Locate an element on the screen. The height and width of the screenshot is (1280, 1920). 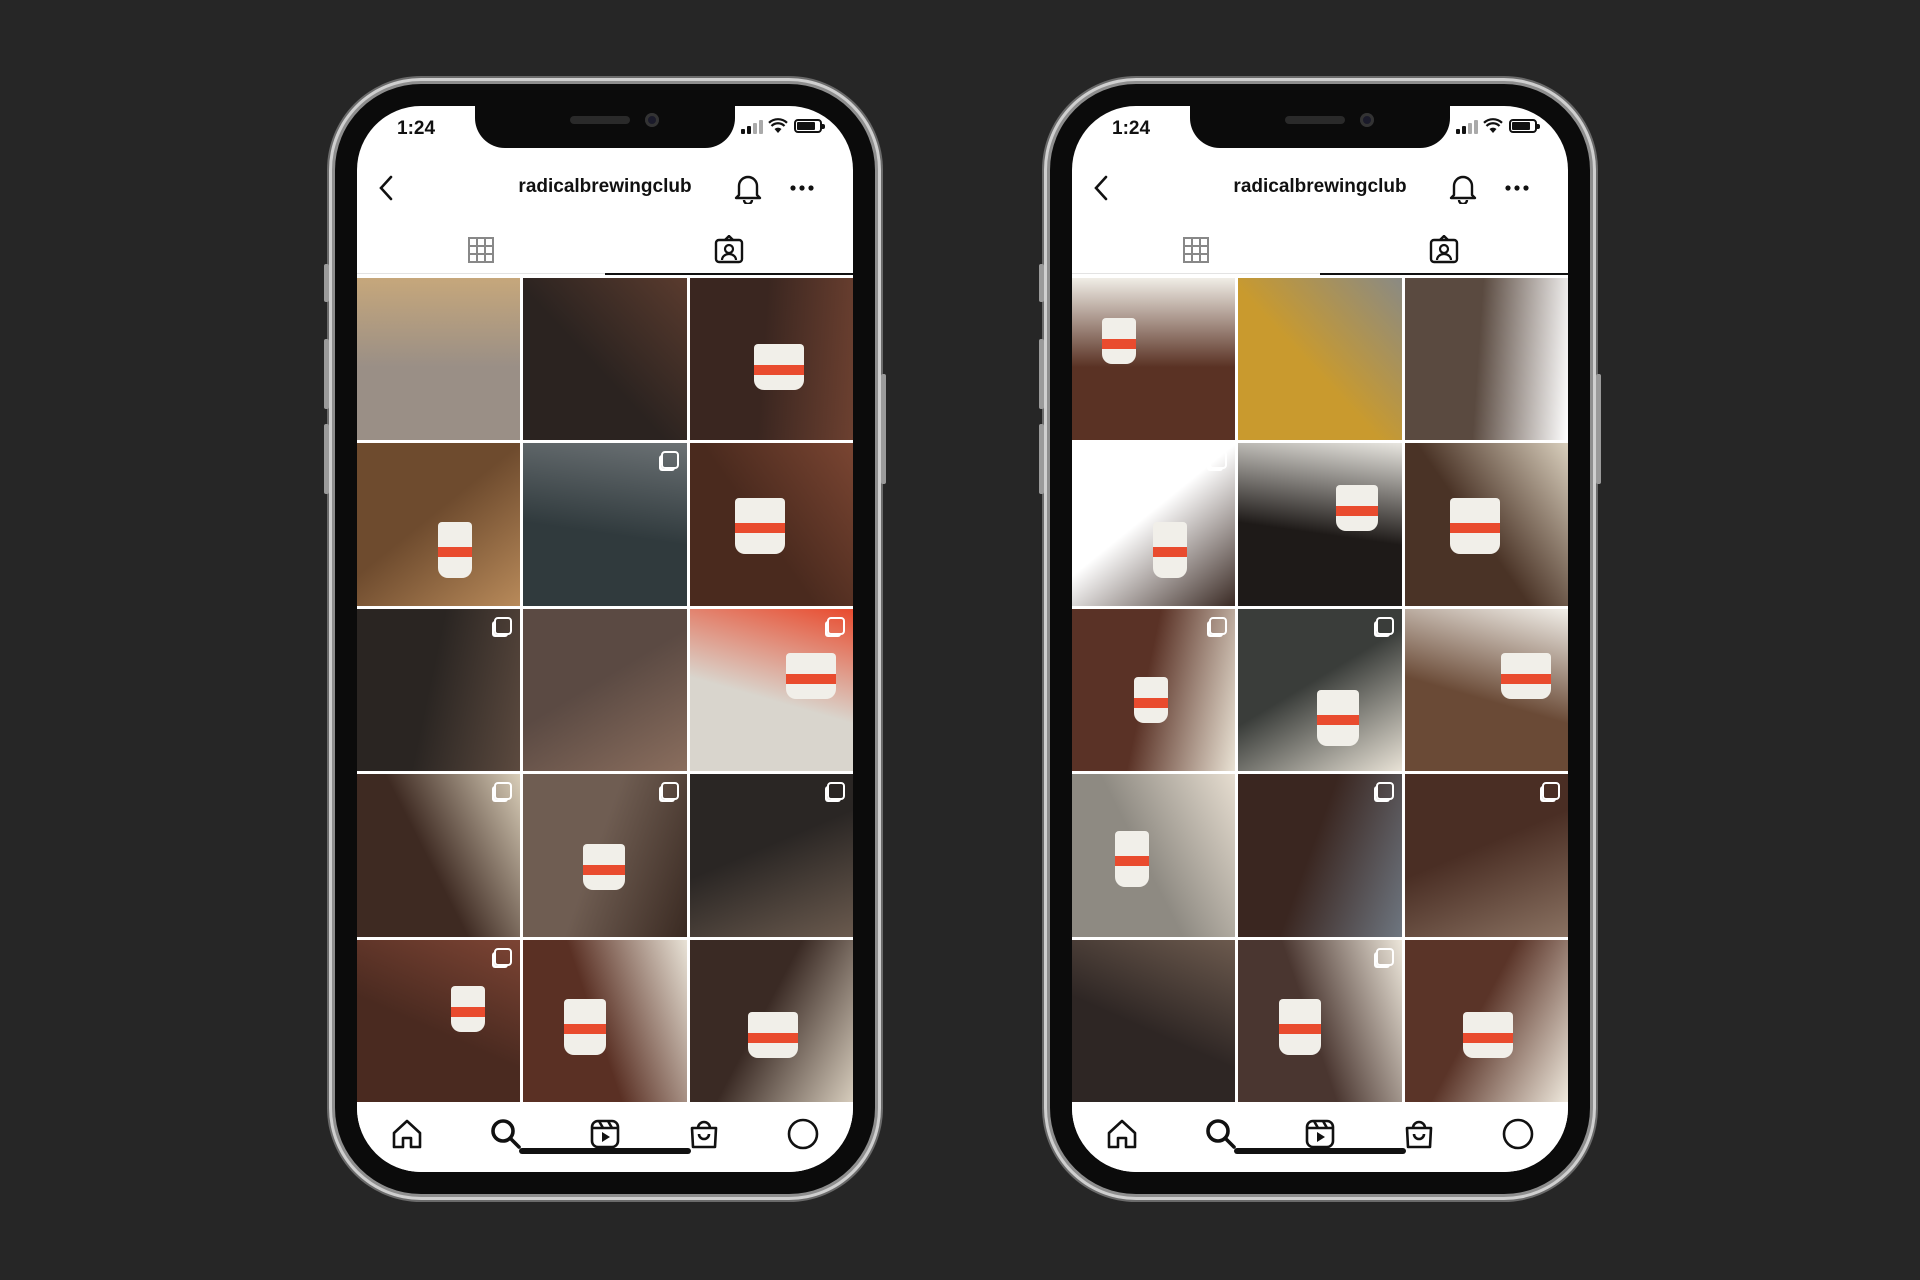
search-icon is located at coordinates (1220, 1134).